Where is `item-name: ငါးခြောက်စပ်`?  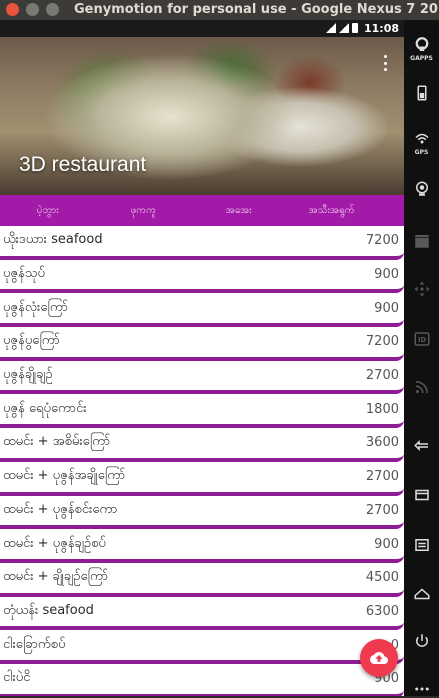
item-name: ငါးခြောက်စပ် is located at coordinates (34, 644).